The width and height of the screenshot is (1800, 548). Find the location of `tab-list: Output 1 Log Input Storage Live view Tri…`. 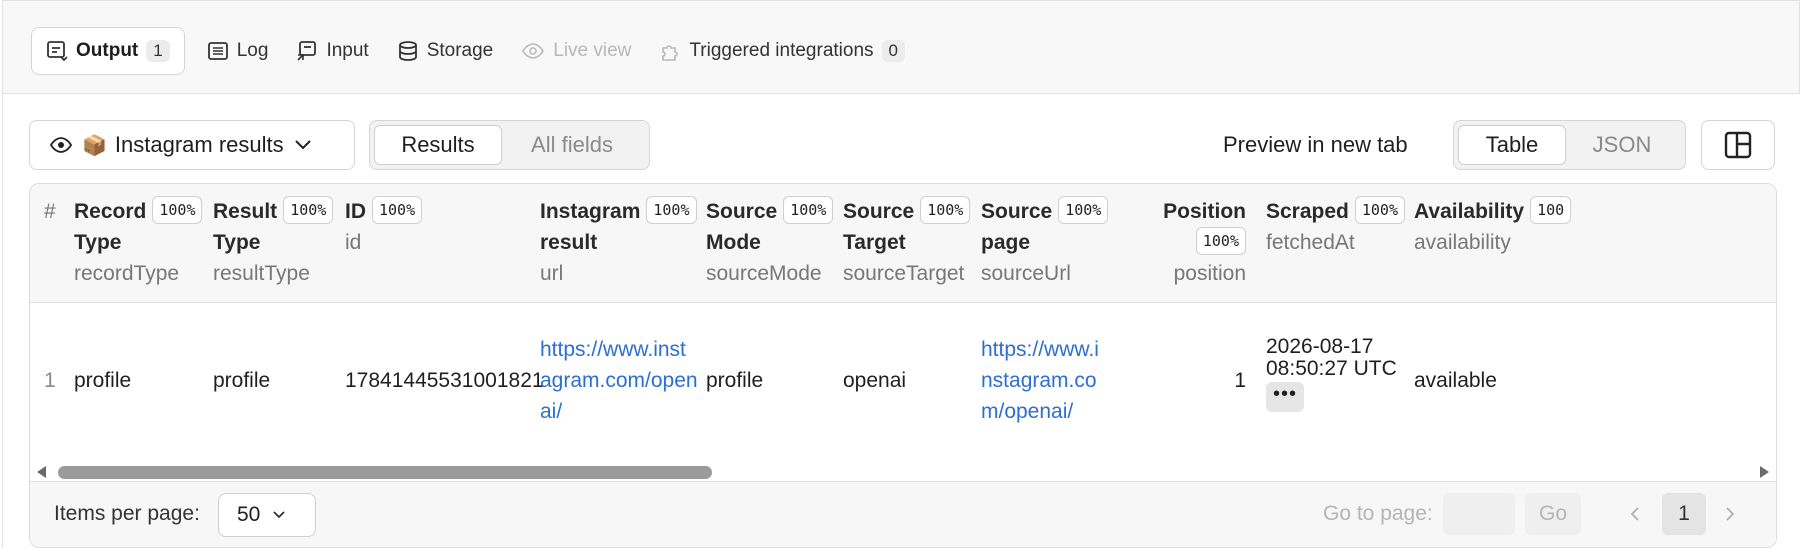

tab-list: Output 1 Log Input Storage Live view Tri… is located at coordinates (475, 51).